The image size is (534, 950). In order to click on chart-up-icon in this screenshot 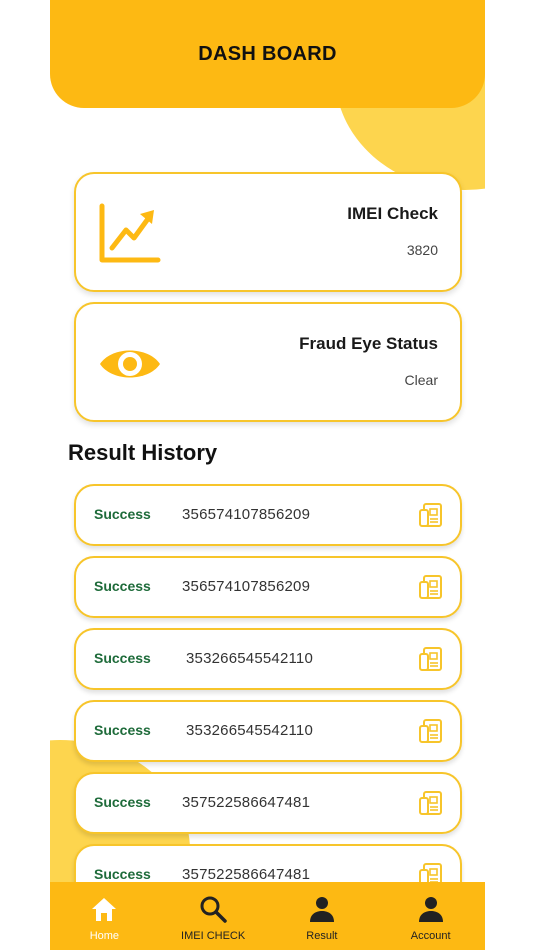, I will do `click(130, 233)`.